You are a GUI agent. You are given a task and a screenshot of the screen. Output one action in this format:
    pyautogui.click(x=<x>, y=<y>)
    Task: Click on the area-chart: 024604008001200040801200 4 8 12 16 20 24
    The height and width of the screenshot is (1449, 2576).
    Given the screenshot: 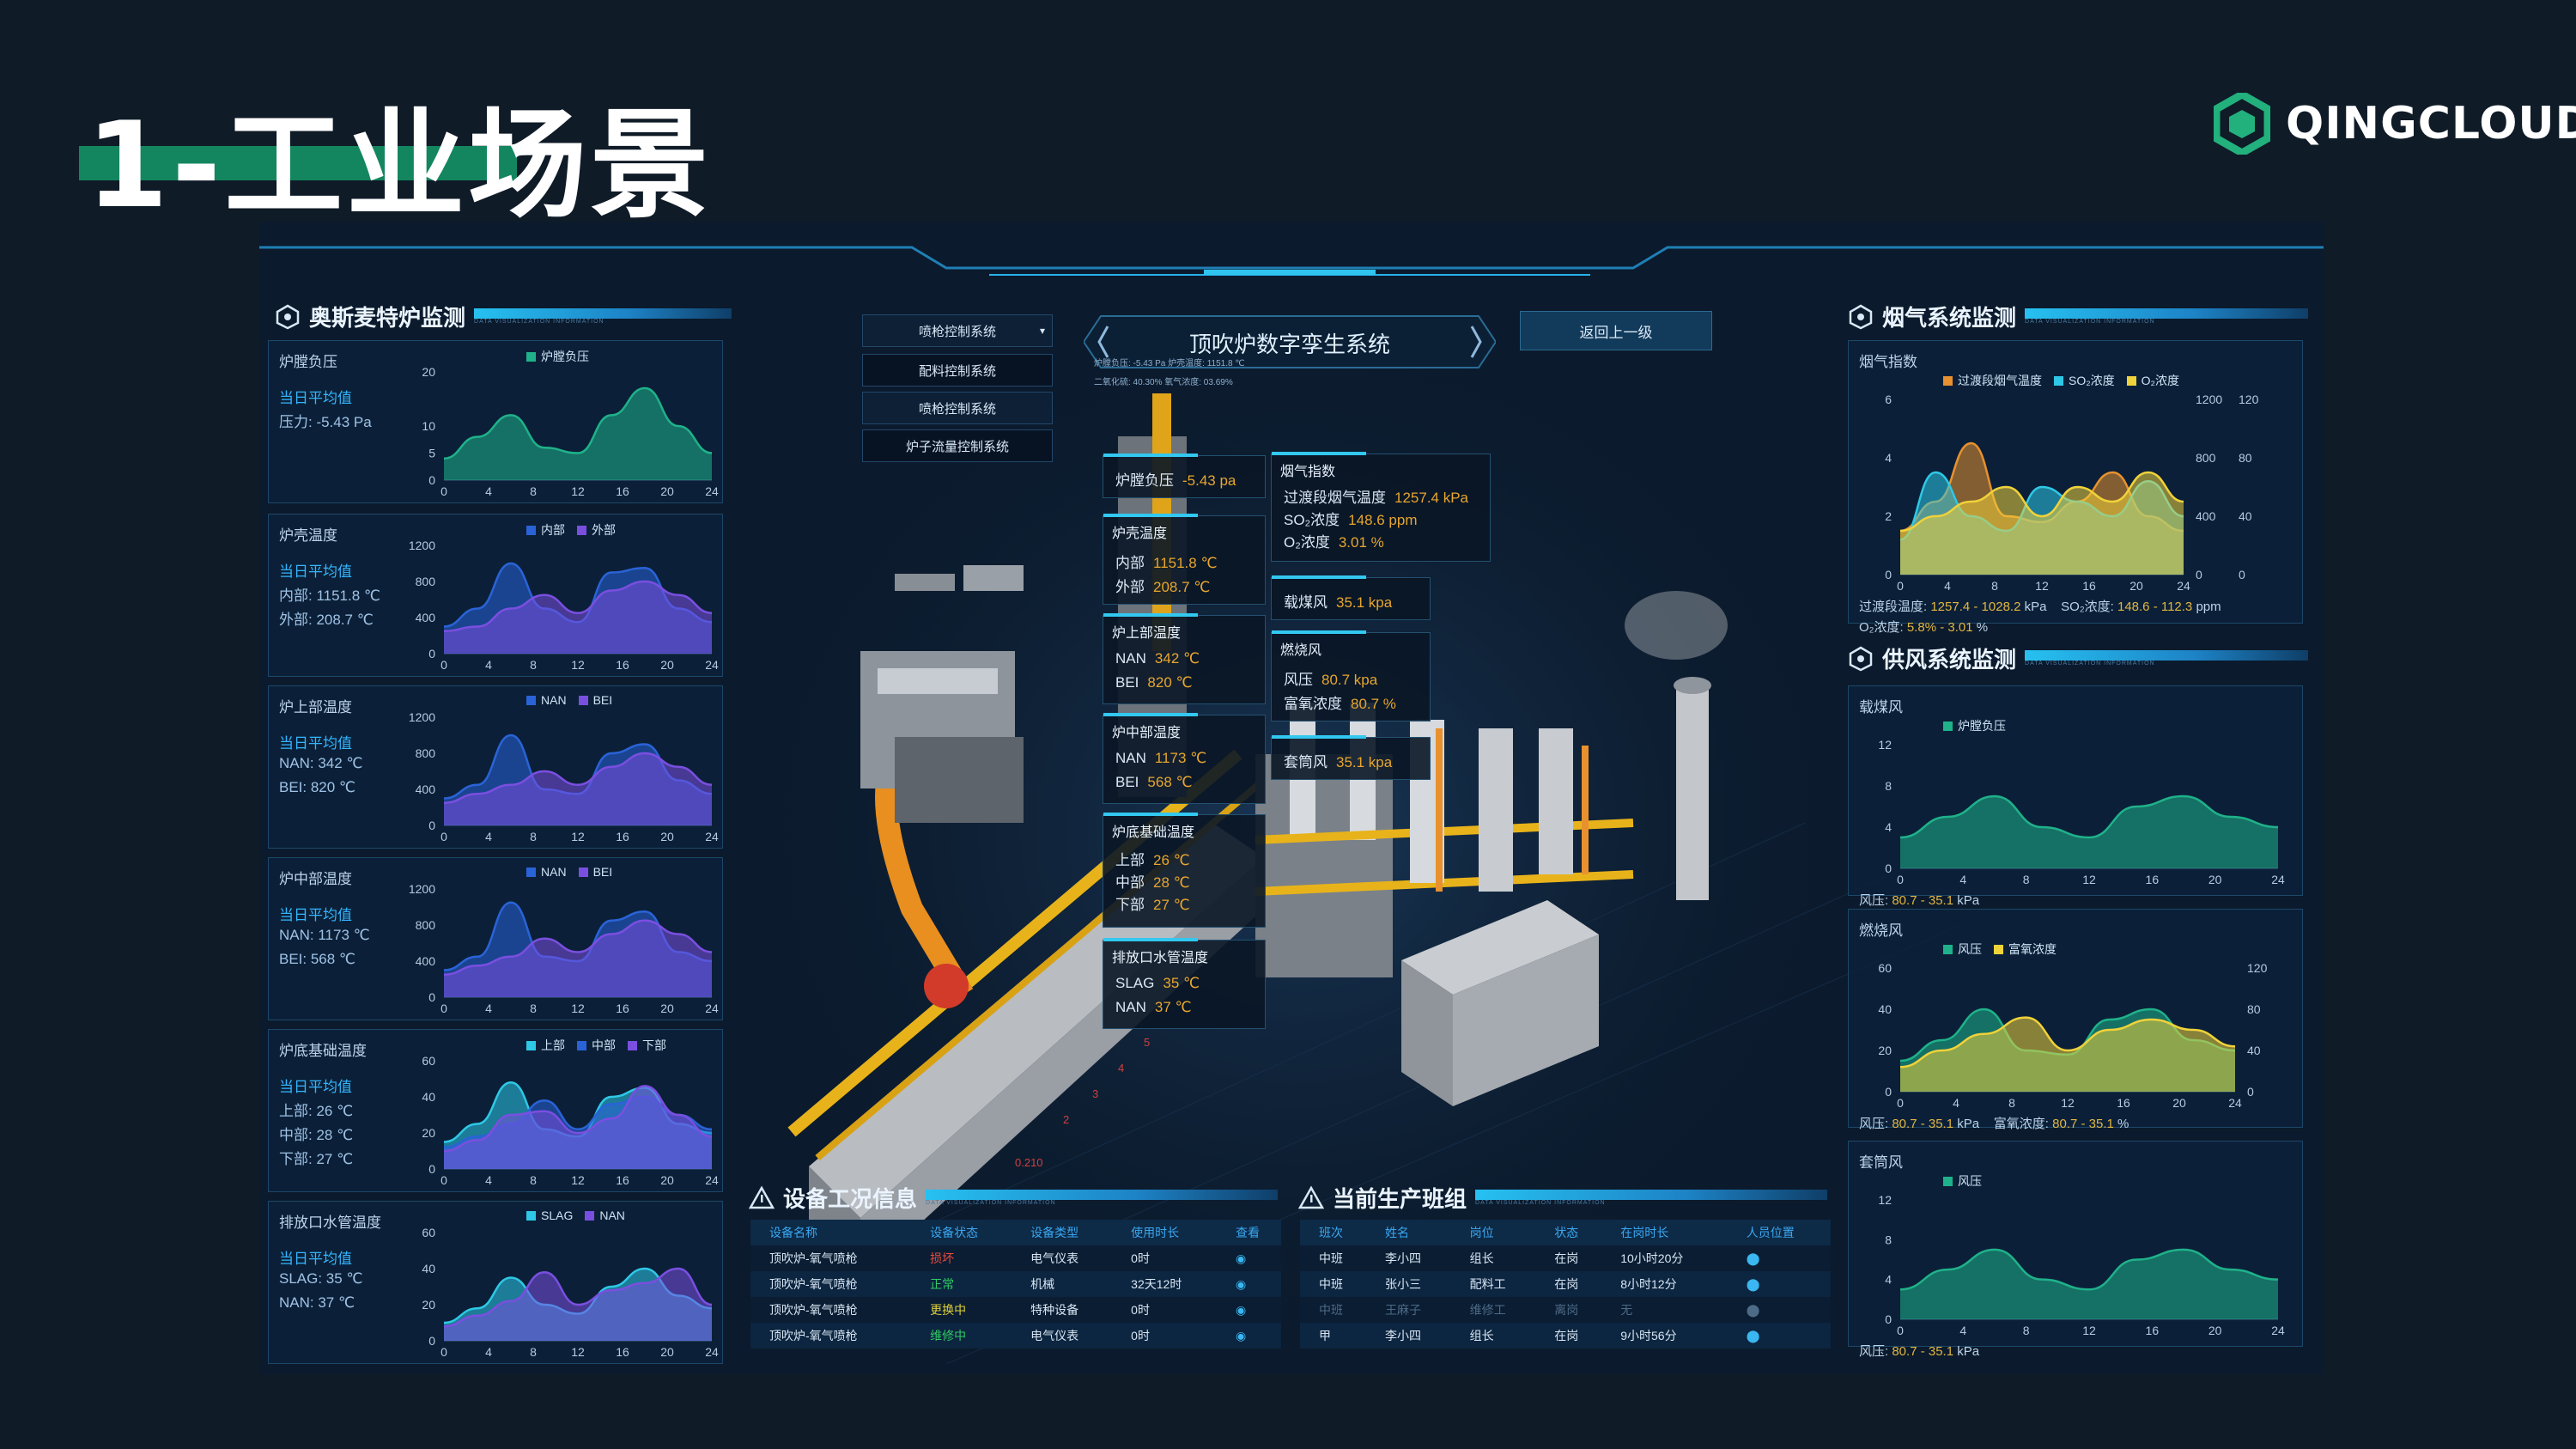 What is the action you would take?
    pyautogui.click(x=2071, y=493)
    